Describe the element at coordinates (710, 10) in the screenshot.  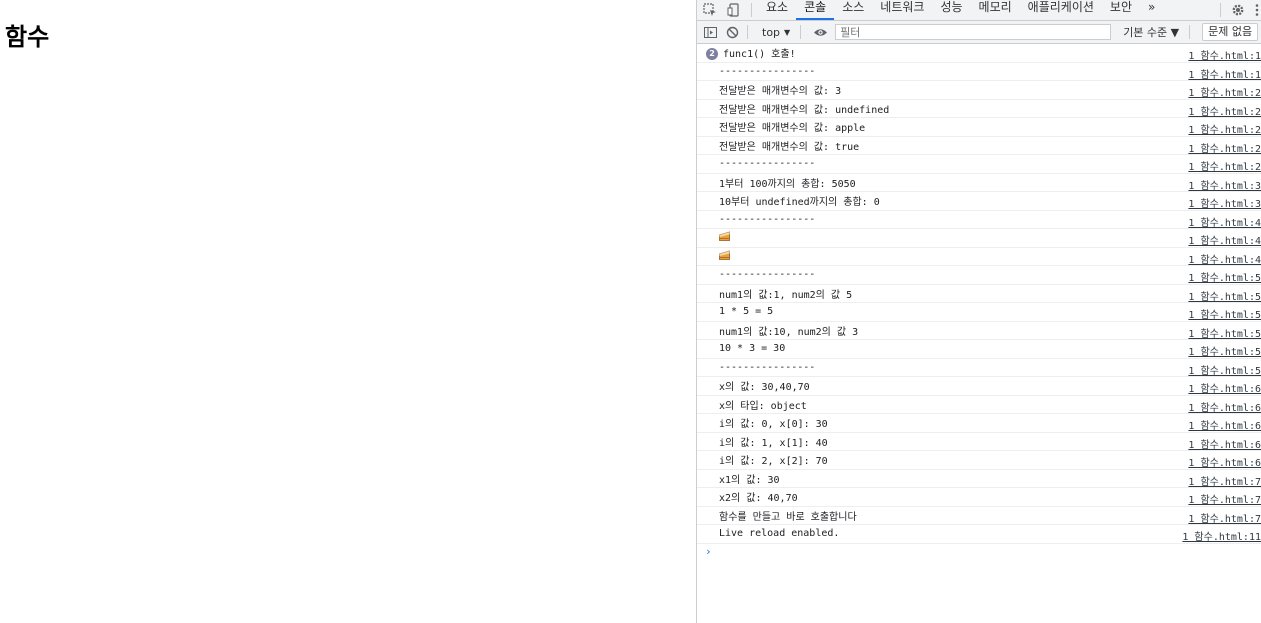
I see `inspect-element-icon` at that location.